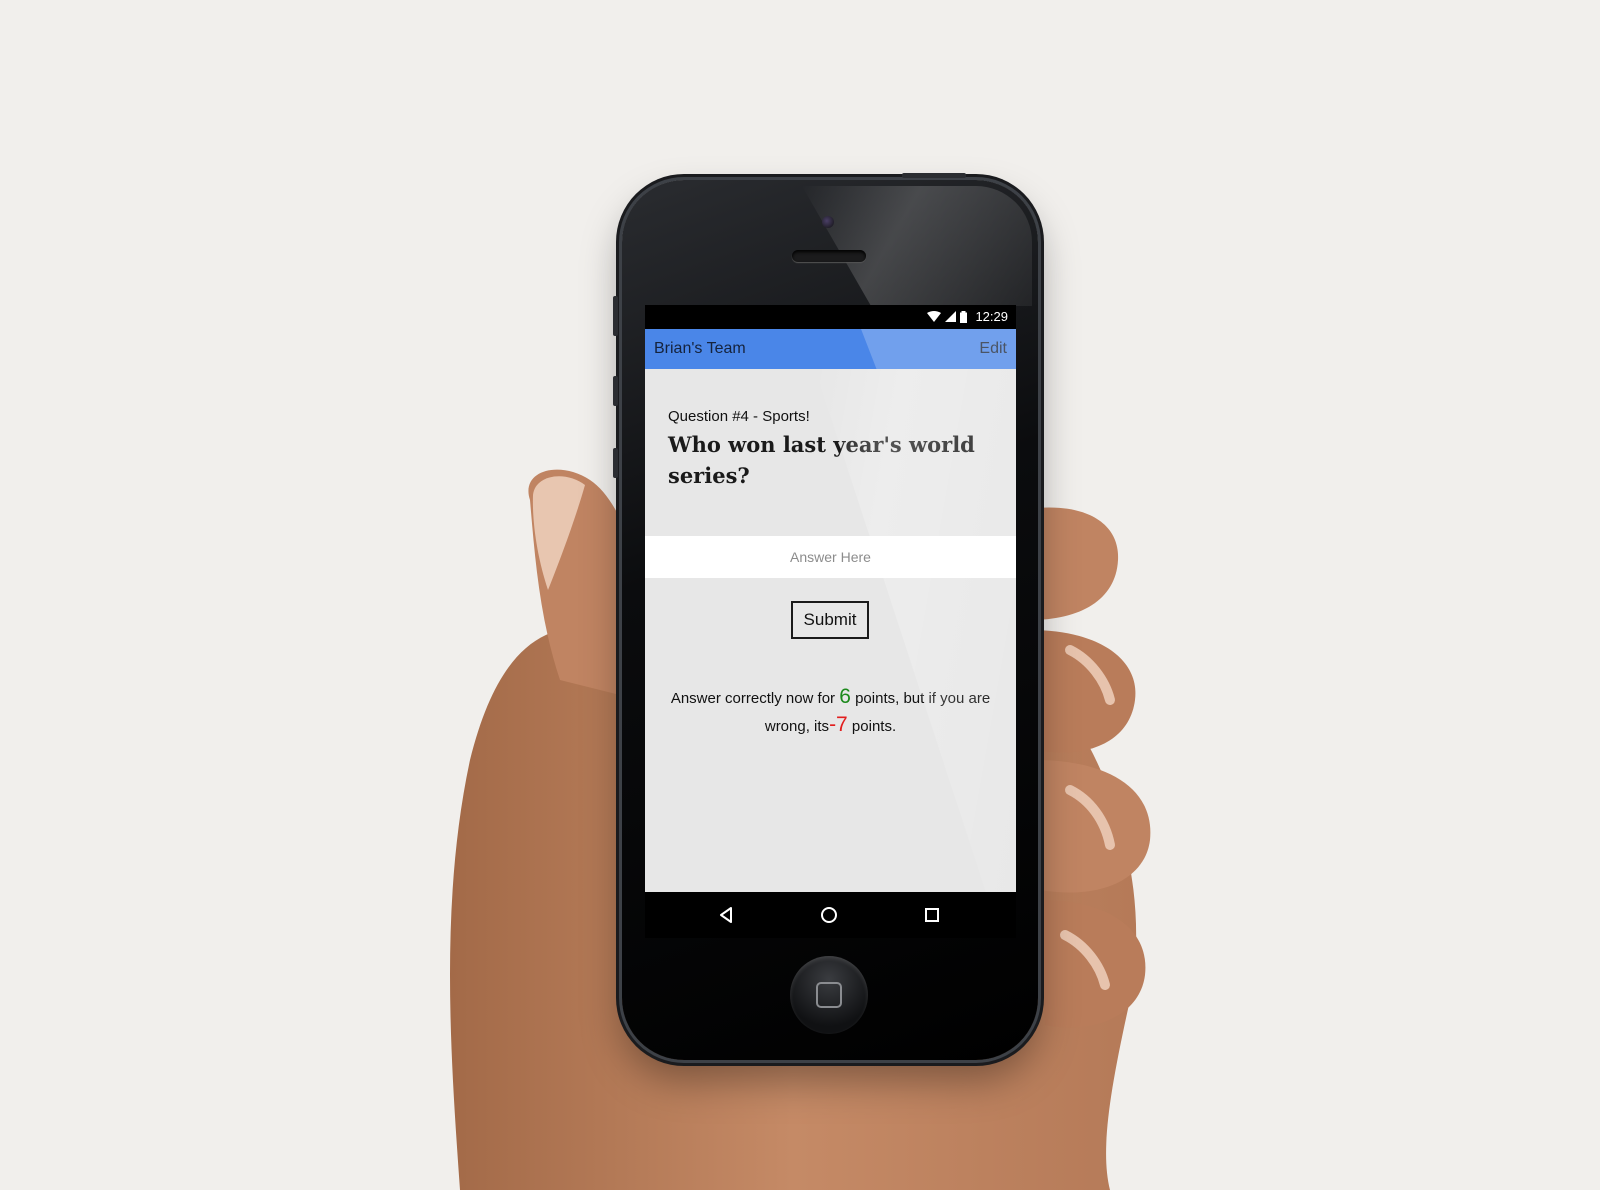 The image size is (1600, 1190). I want to click on phone-glare, so click(917, 246).